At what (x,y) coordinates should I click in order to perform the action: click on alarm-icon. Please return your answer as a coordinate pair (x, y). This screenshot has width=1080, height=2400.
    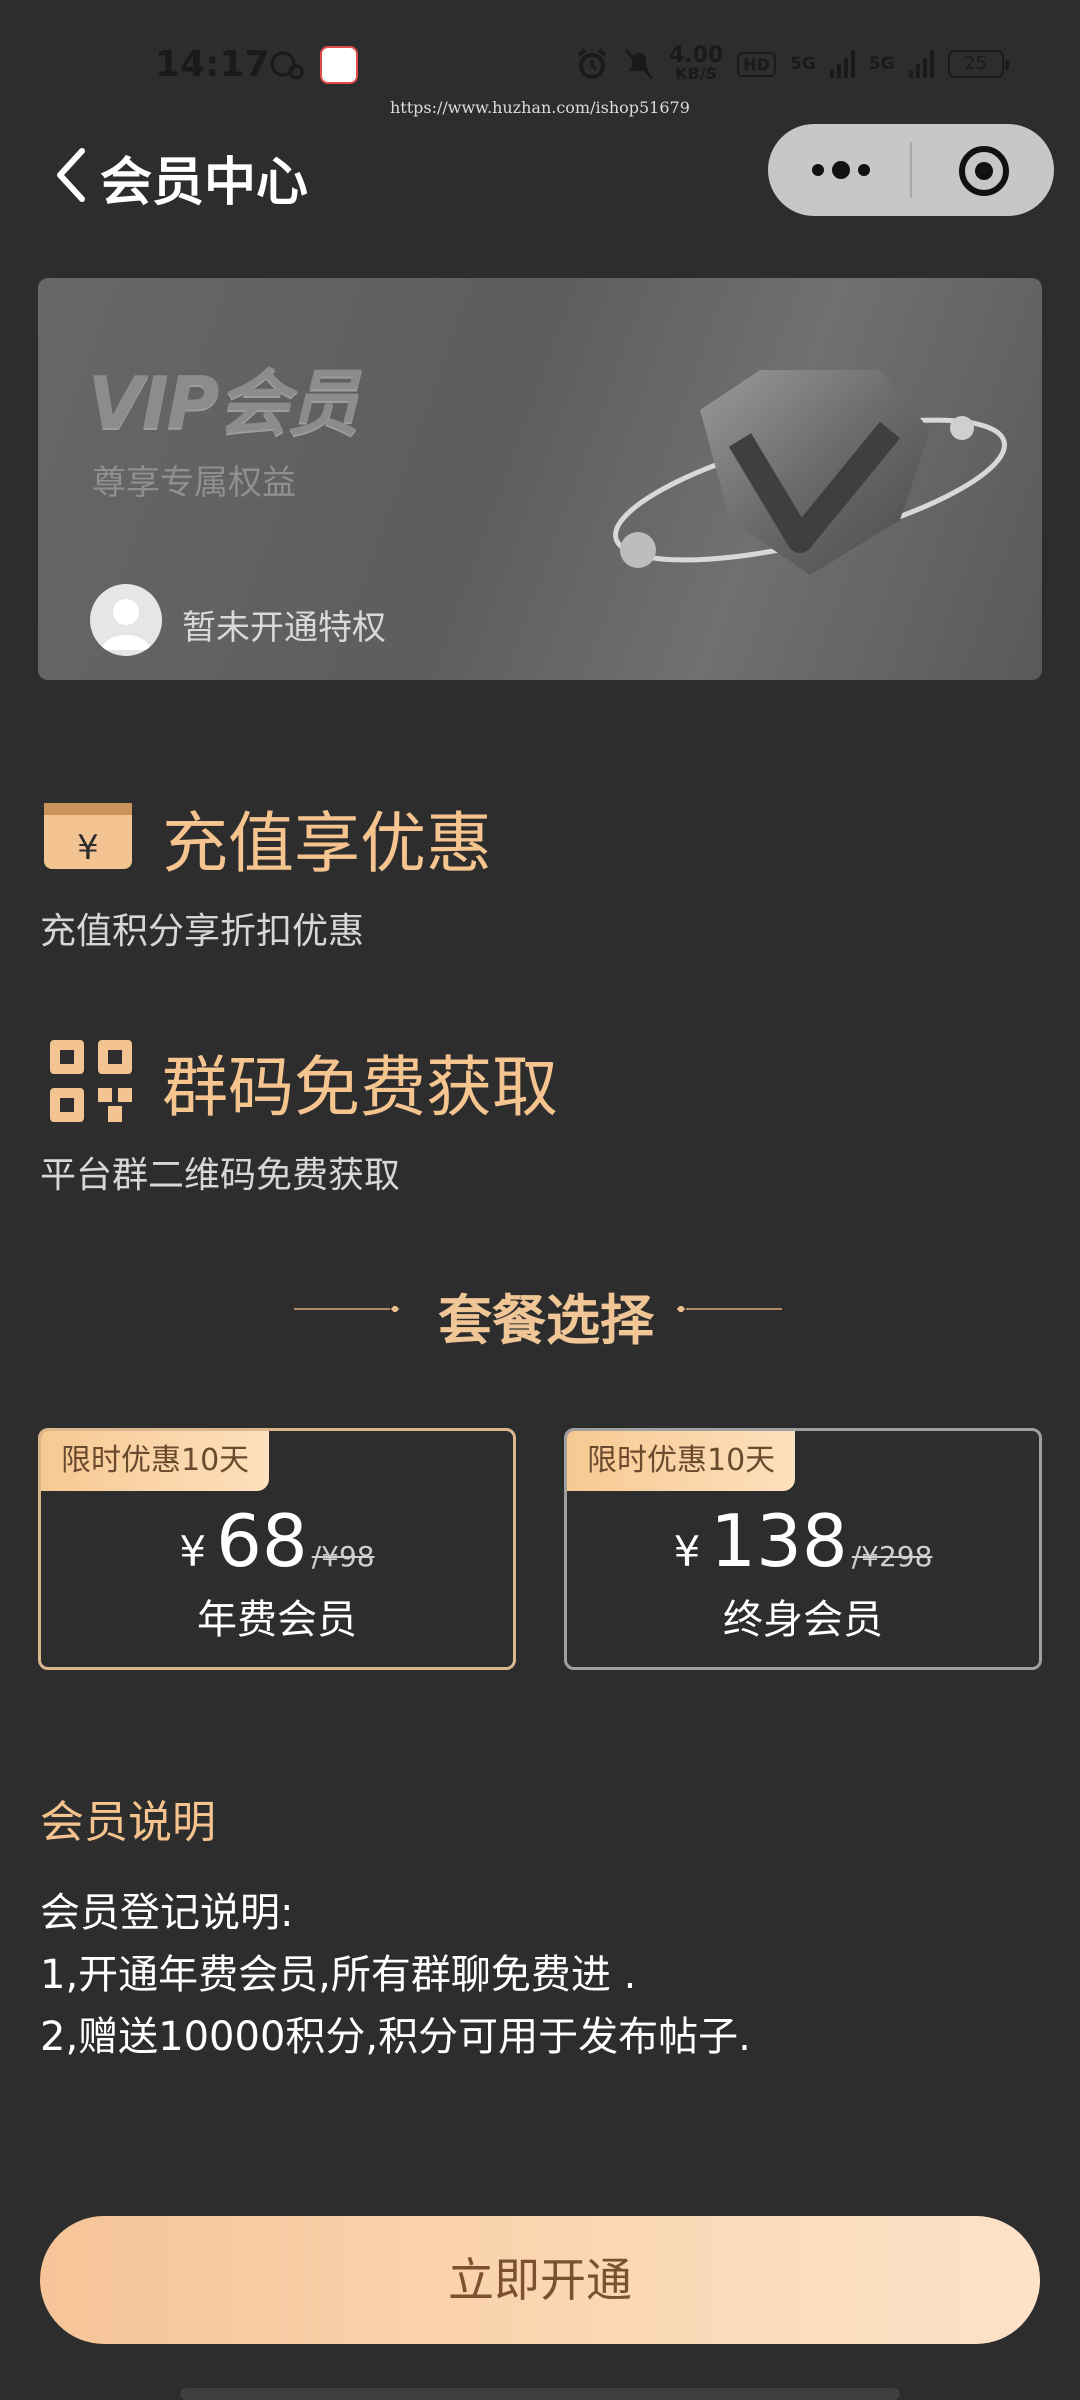
    Looking at the image, I should click on (592, 63).